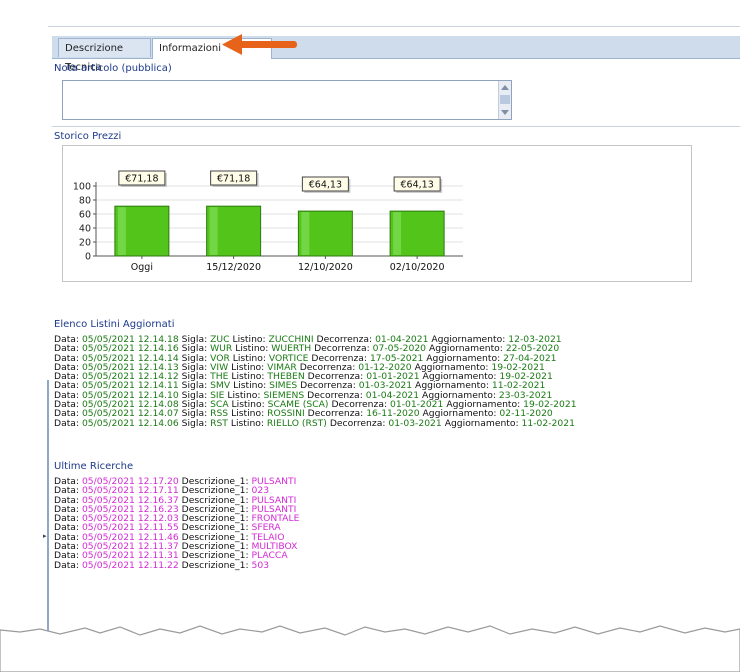 This screenshot has width=740, height=672. I want to click on torn-edge, so click(370, 648).